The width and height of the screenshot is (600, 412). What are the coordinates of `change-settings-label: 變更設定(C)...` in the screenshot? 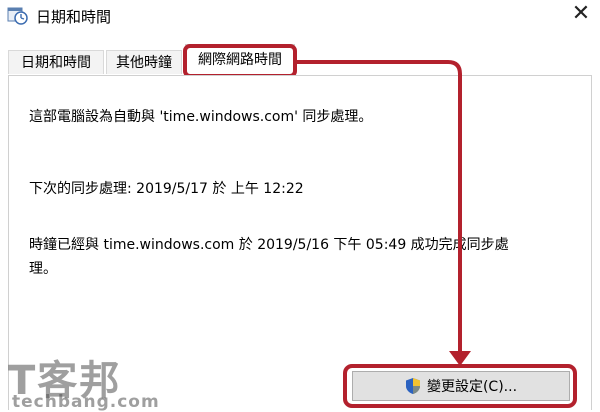 It's located at (472, 387).